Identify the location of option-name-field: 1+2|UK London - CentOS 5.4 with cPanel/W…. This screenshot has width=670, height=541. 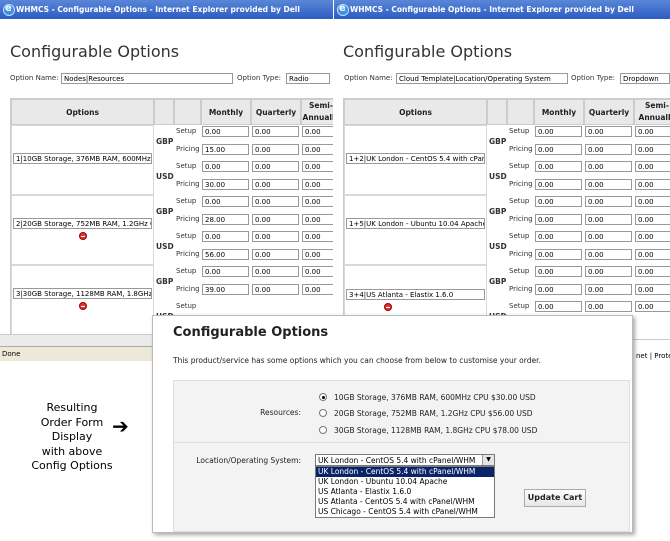
(415, 158).